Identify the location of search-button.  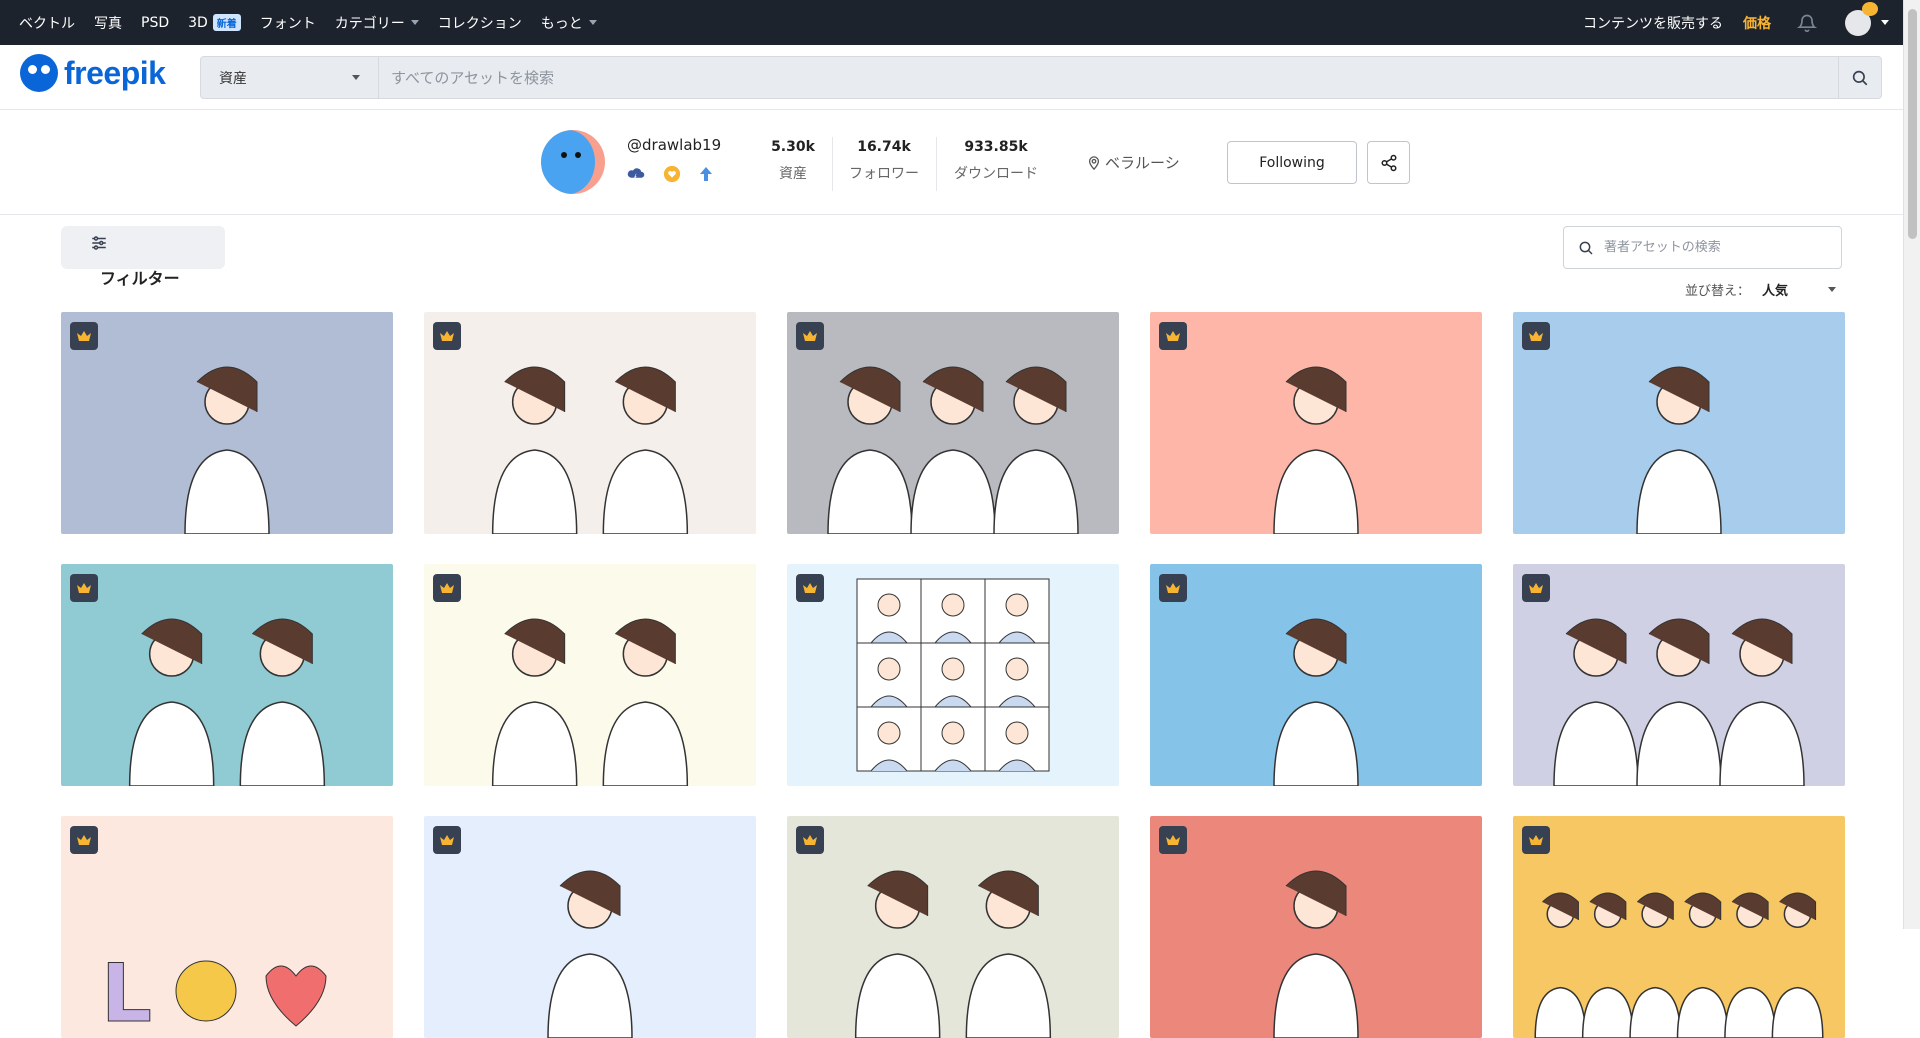
(1859, 77).